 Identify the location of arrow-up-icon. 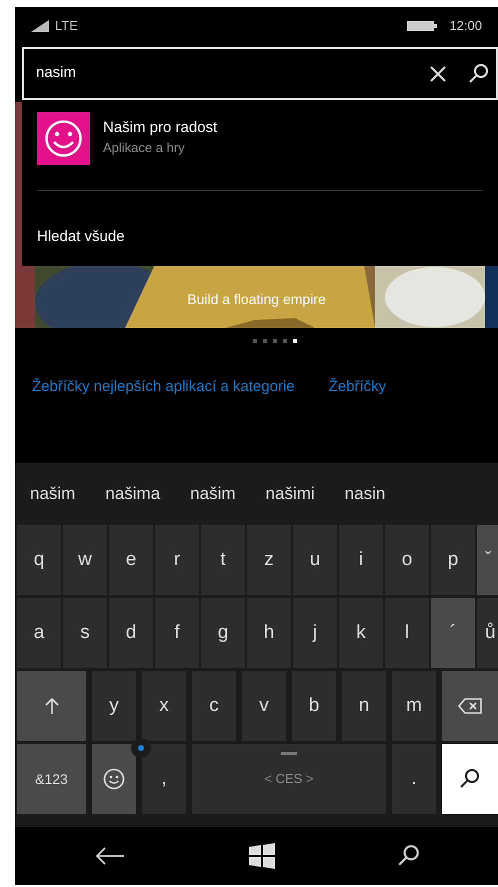
(51, 706).